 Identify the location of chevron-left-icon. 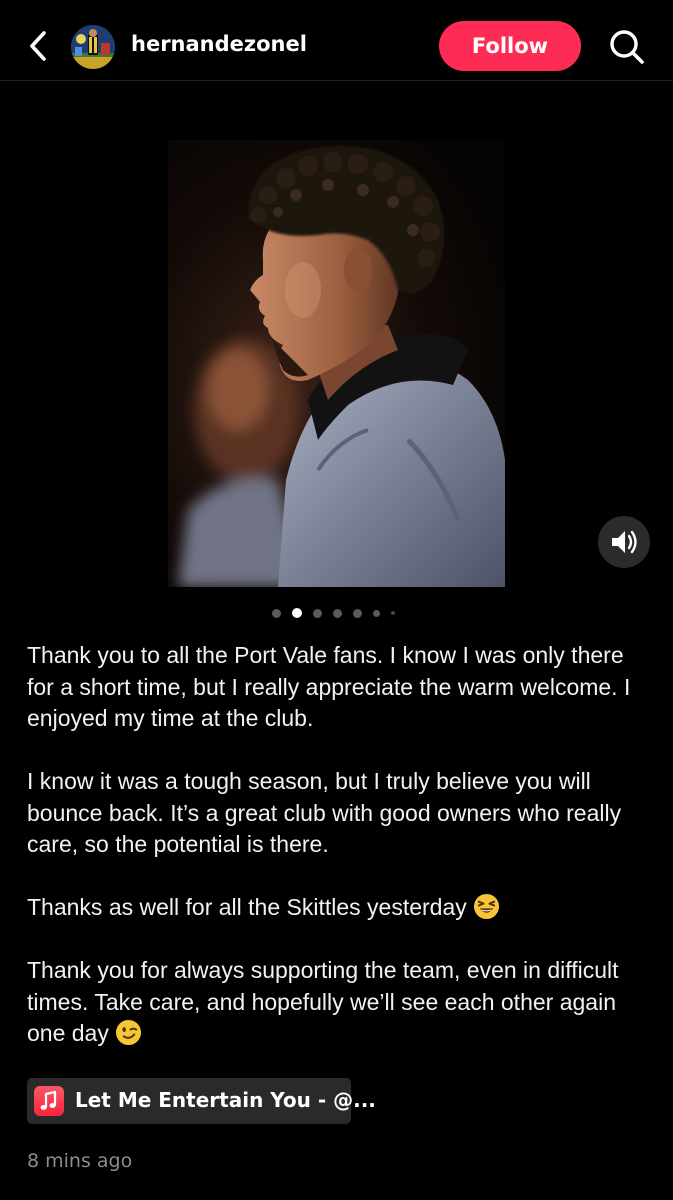
(38, 46).